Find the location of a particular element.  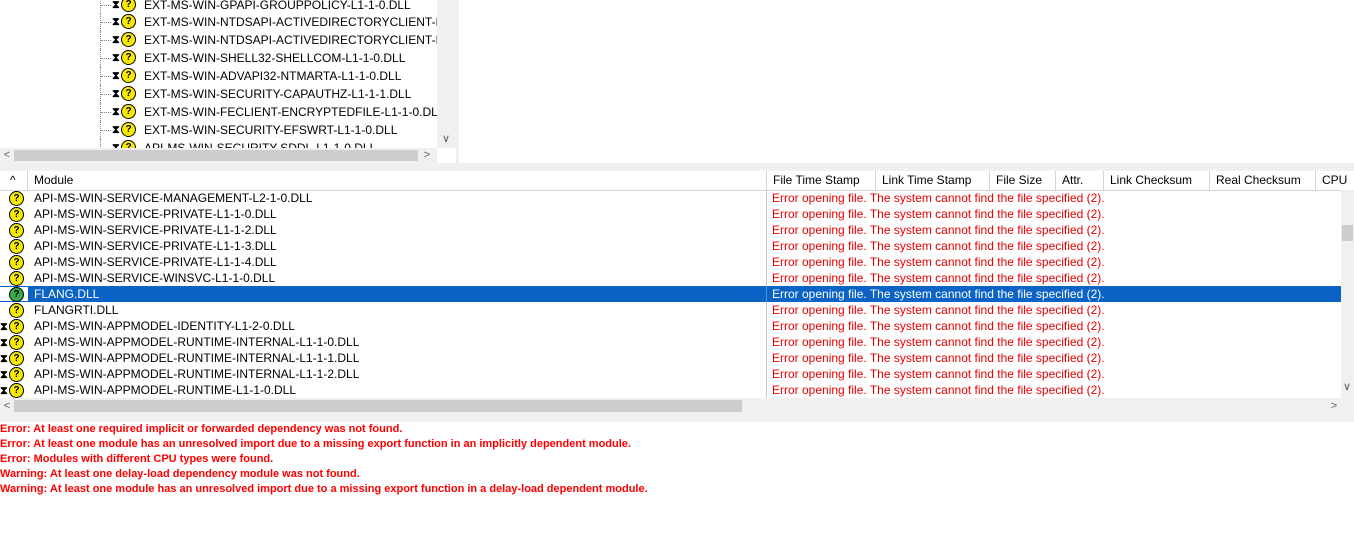

module-name: API-MS-WIN-SERVICE-PRIVATE-L1-1-4.DLL is located at coordinates (155, 262).